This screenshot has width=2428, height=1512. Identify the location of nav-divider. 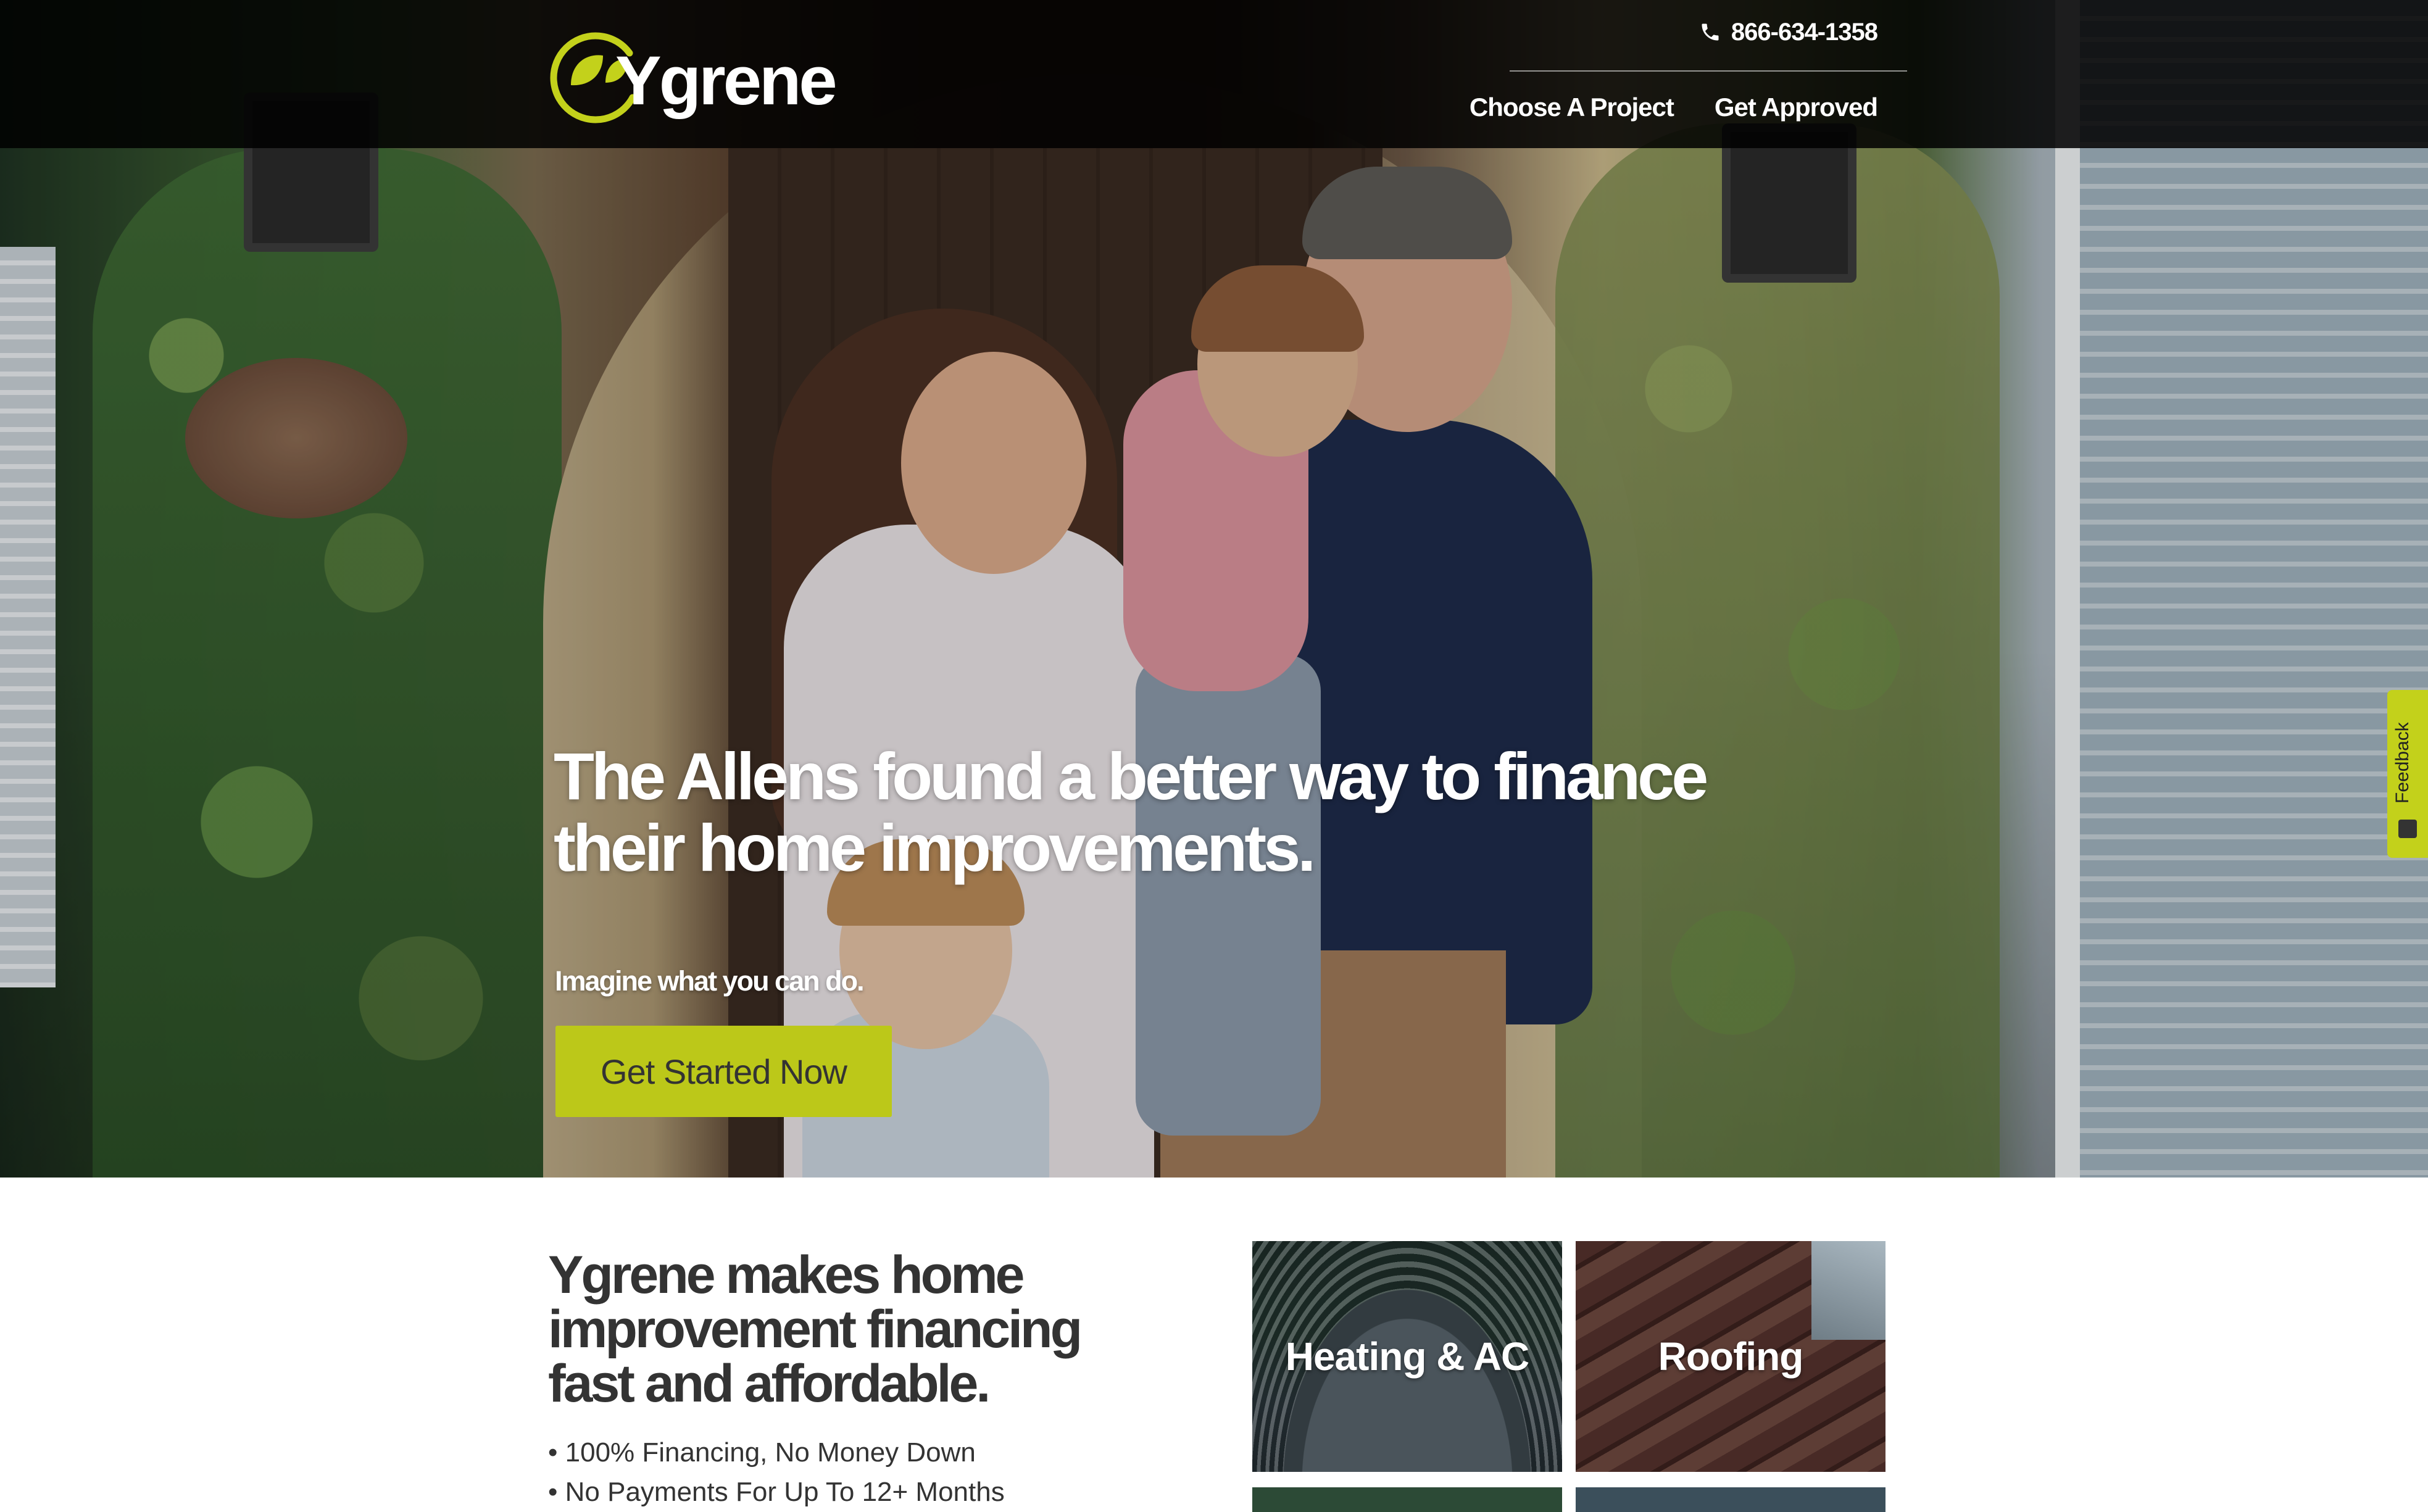
(1708, 71).